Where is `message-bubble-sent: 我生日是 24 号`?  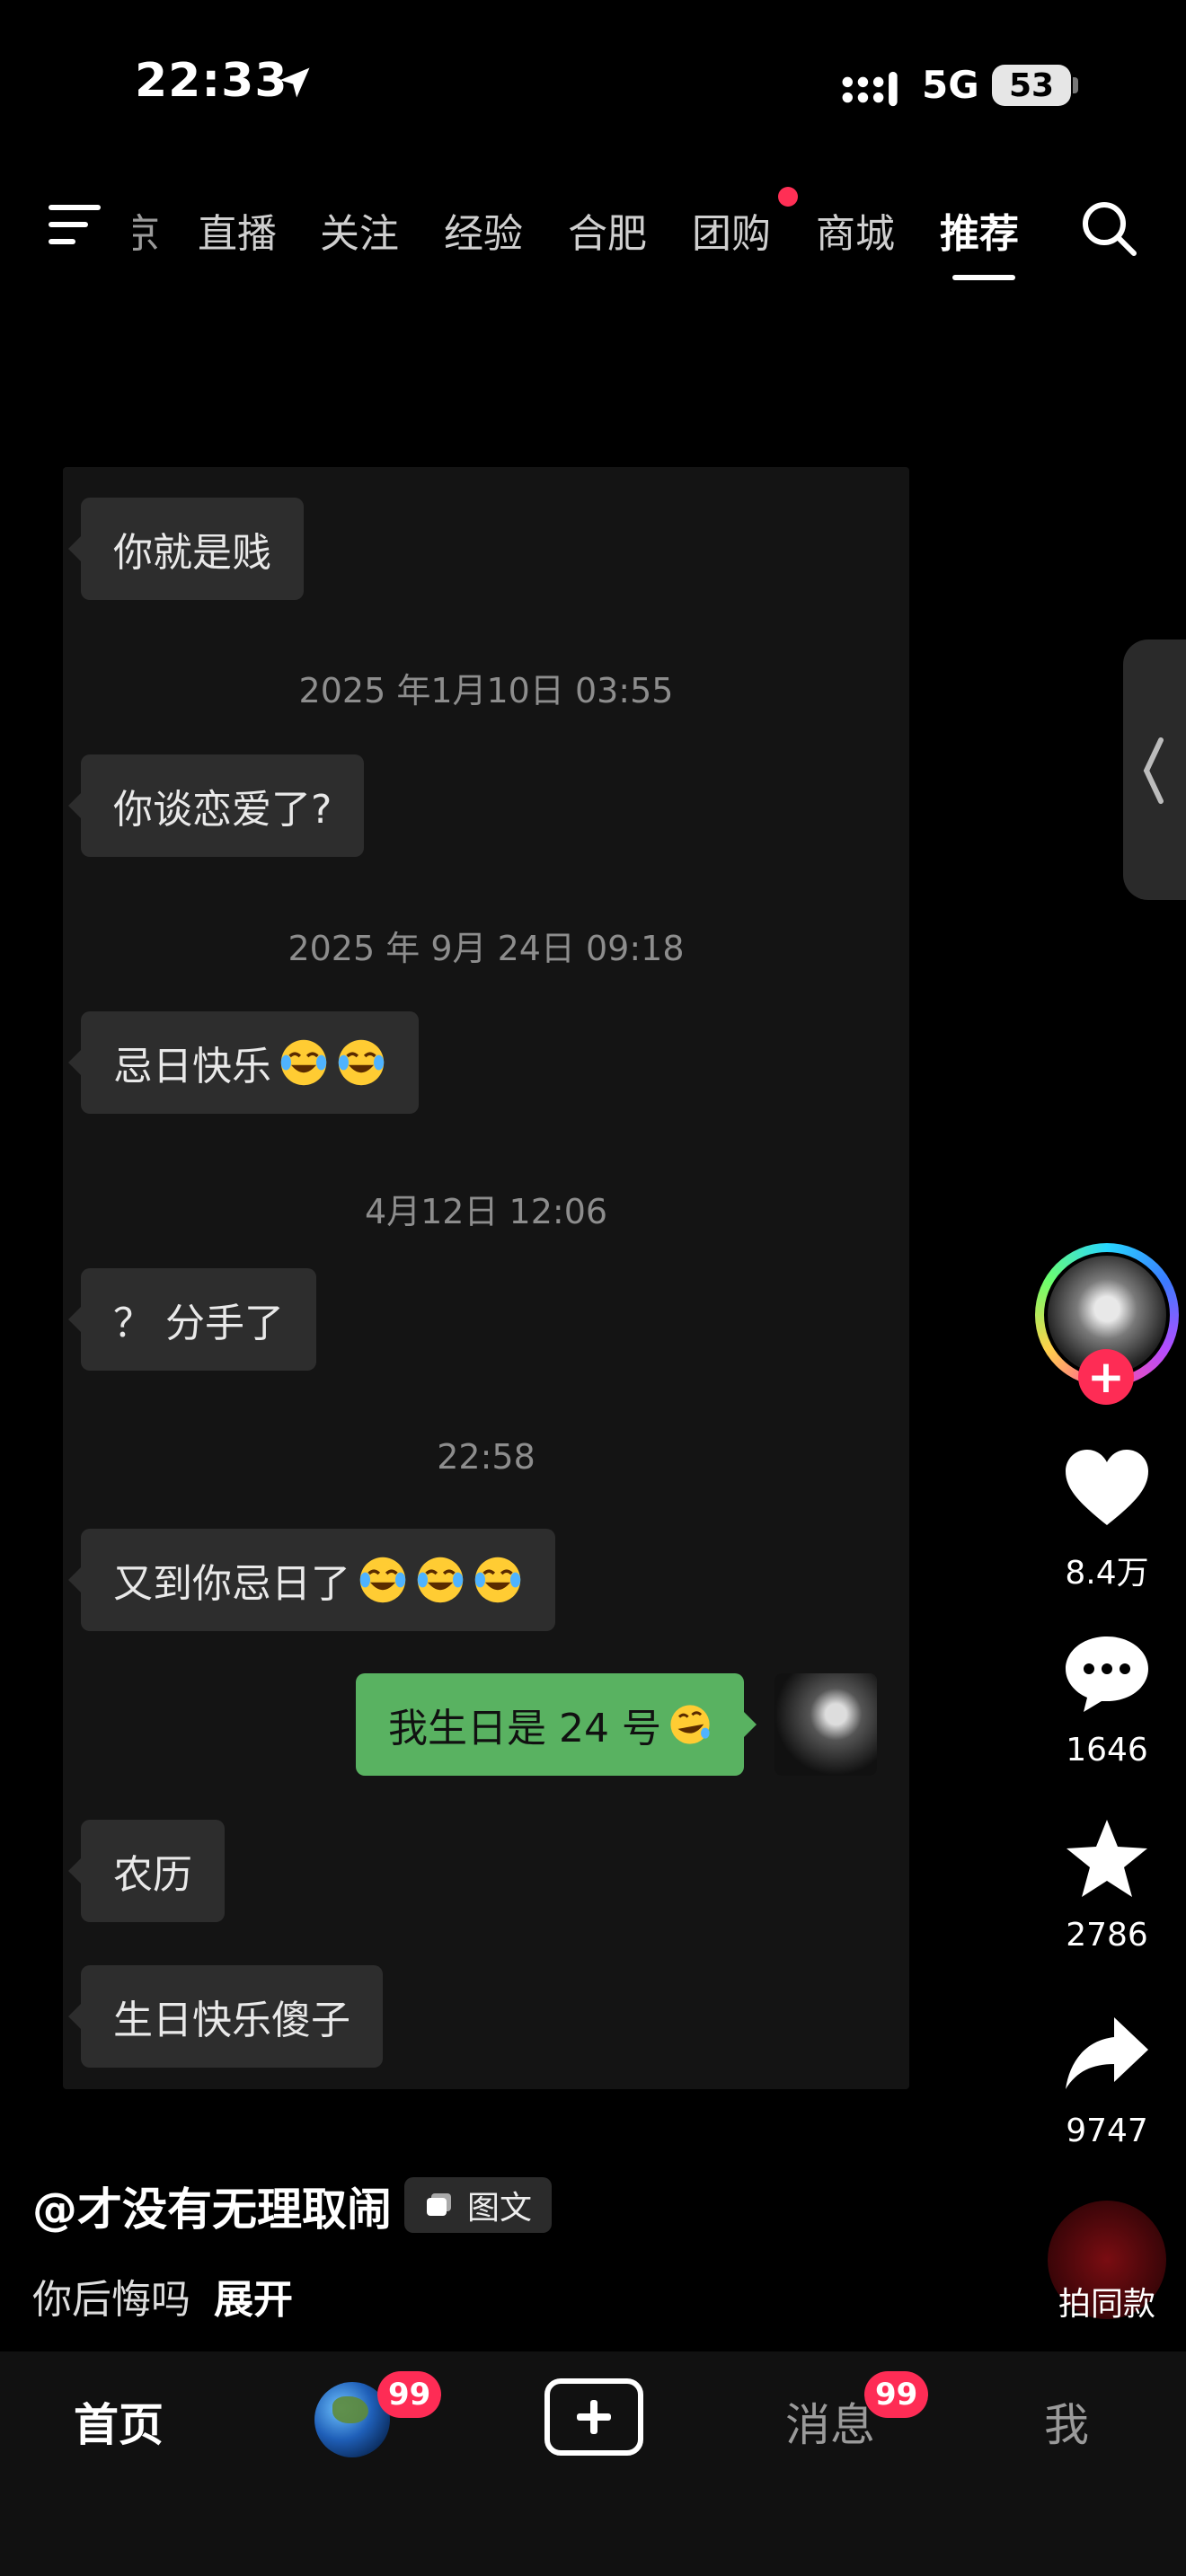 message-bubble-sent: 我生日是 24 号 is located at coordinates (556, 1724).